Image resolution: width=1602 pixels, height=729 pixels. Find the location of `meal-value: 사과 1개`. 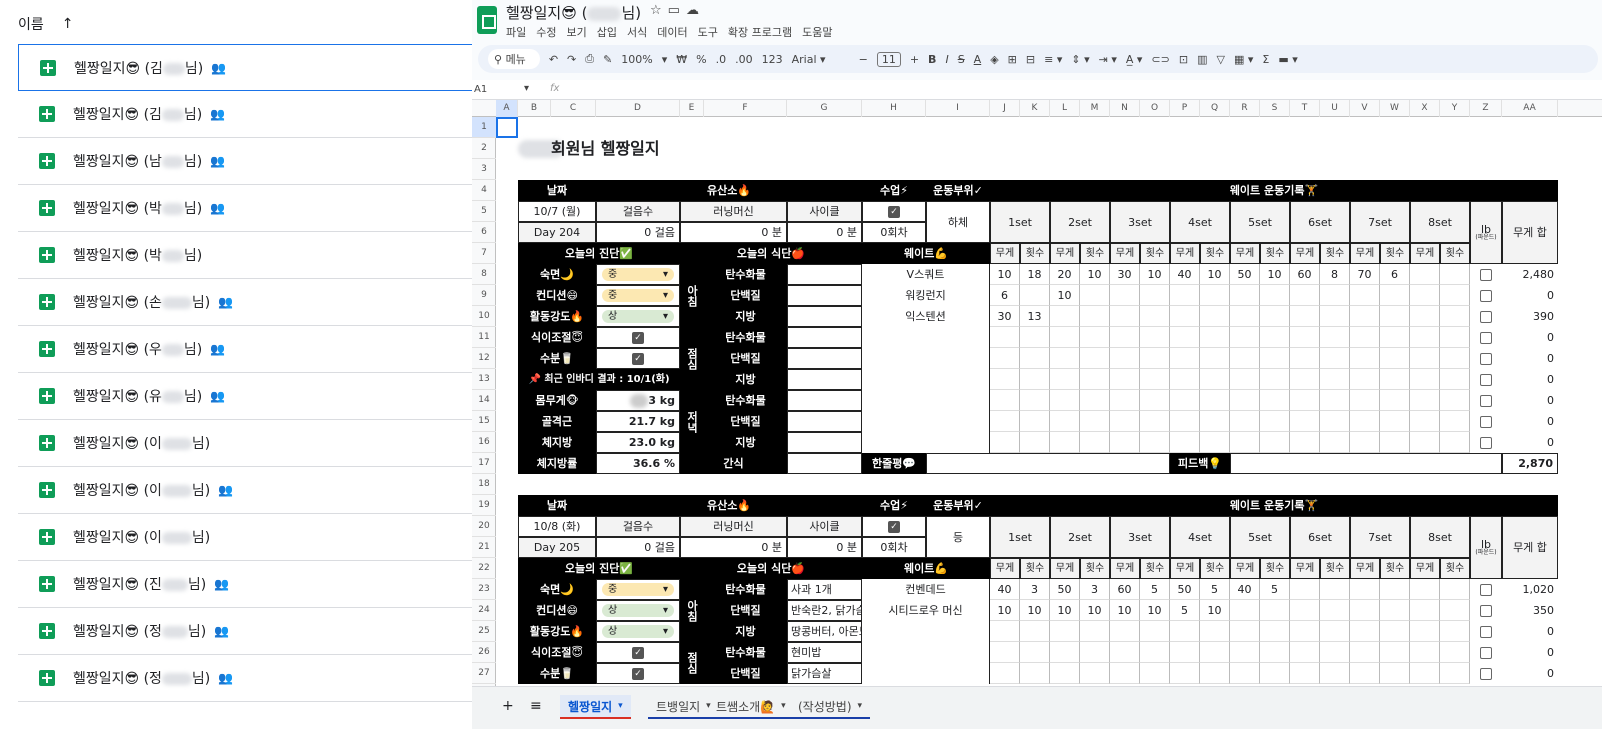

meal-value: 사과 1개 is located at coordinates (824, 589).